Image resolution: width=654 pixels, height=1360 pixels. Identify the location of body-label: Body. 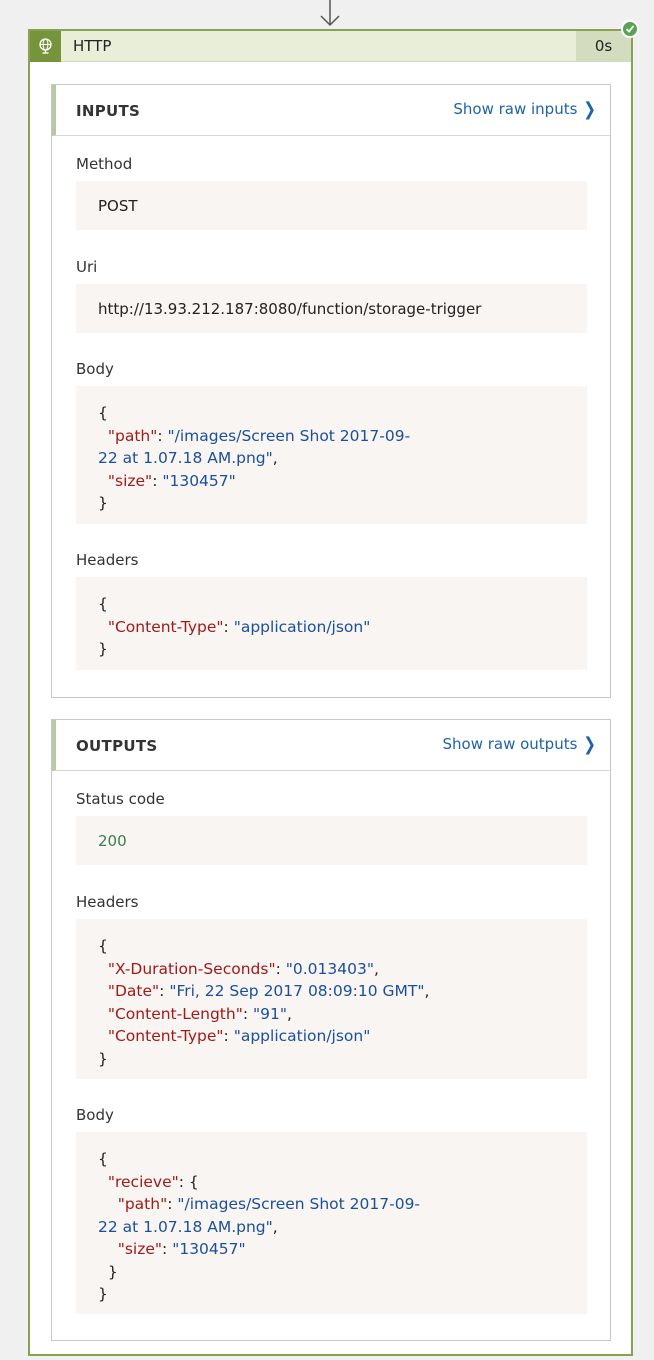
(95, 369).